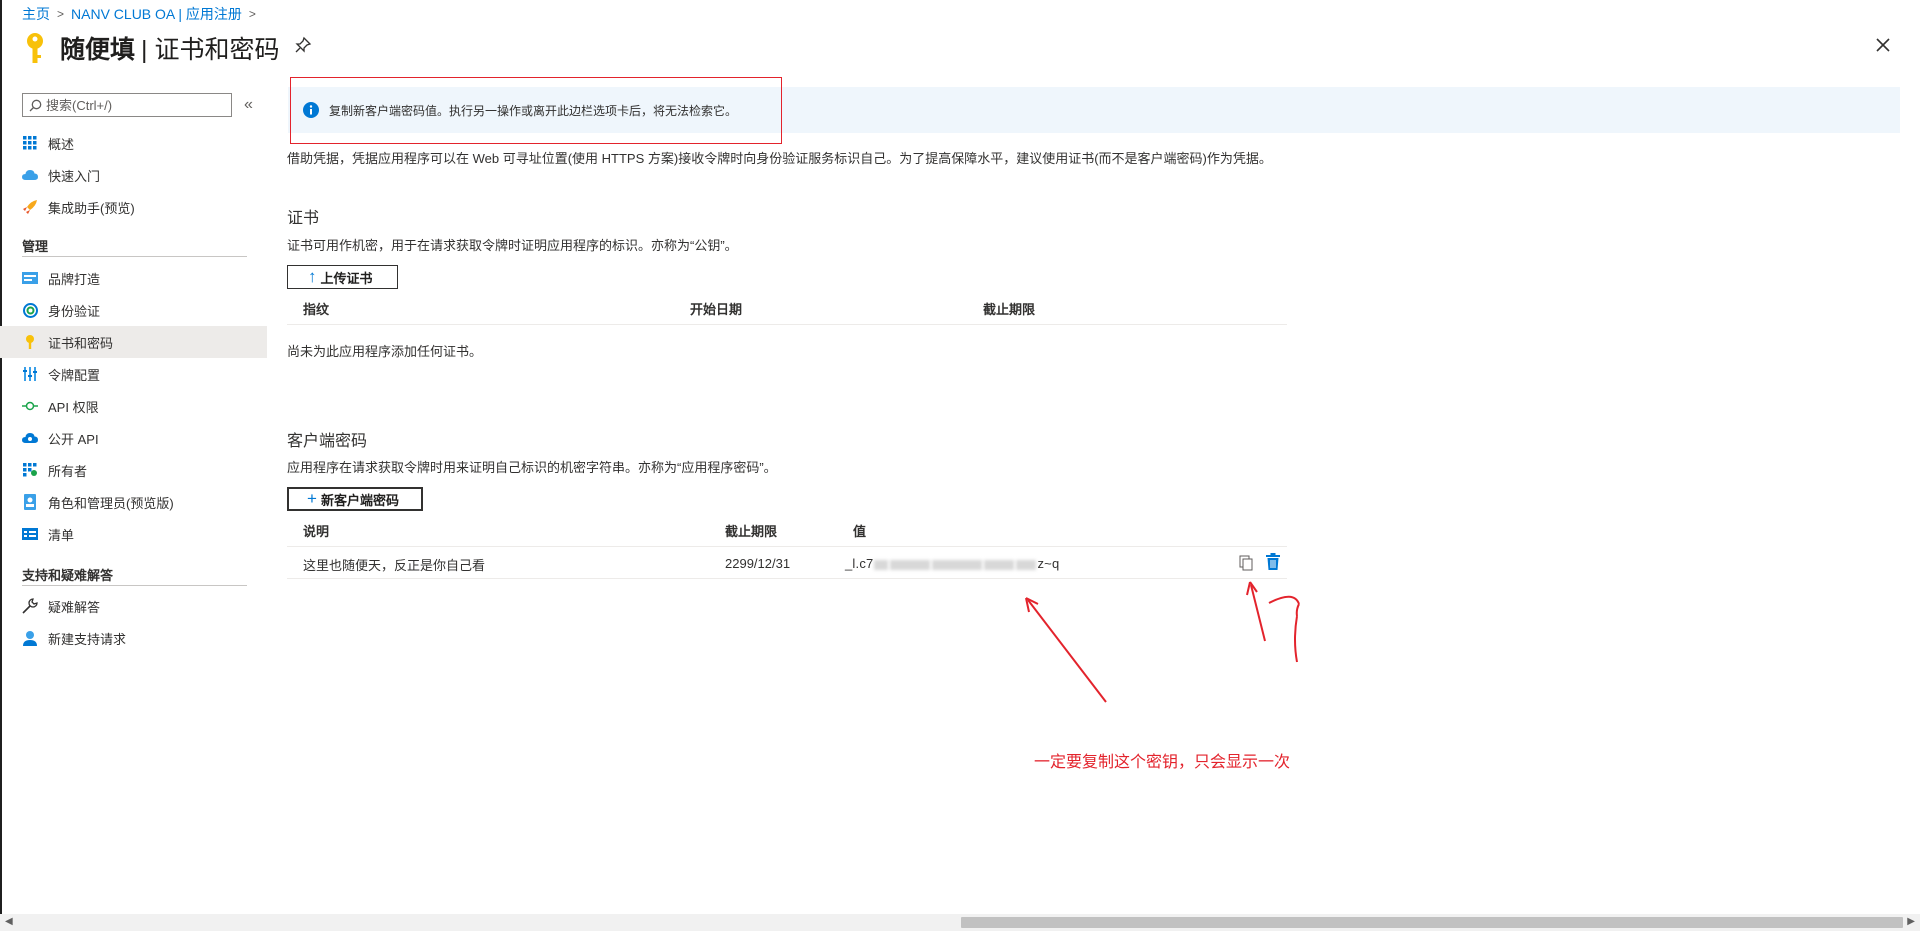 Image resolution: width=1920 pixels, height=931 pixels. Describe the element at coordinates (327, 441) in the screenshot. I see `client-secrets-section-title: 客户端密码` at that location.